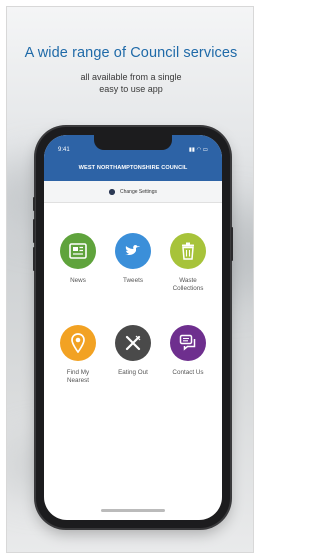 The width and height of the screenshot is (320, 559). I want to click on tile-contact-us-label: Contact Us, so click(188, 373).